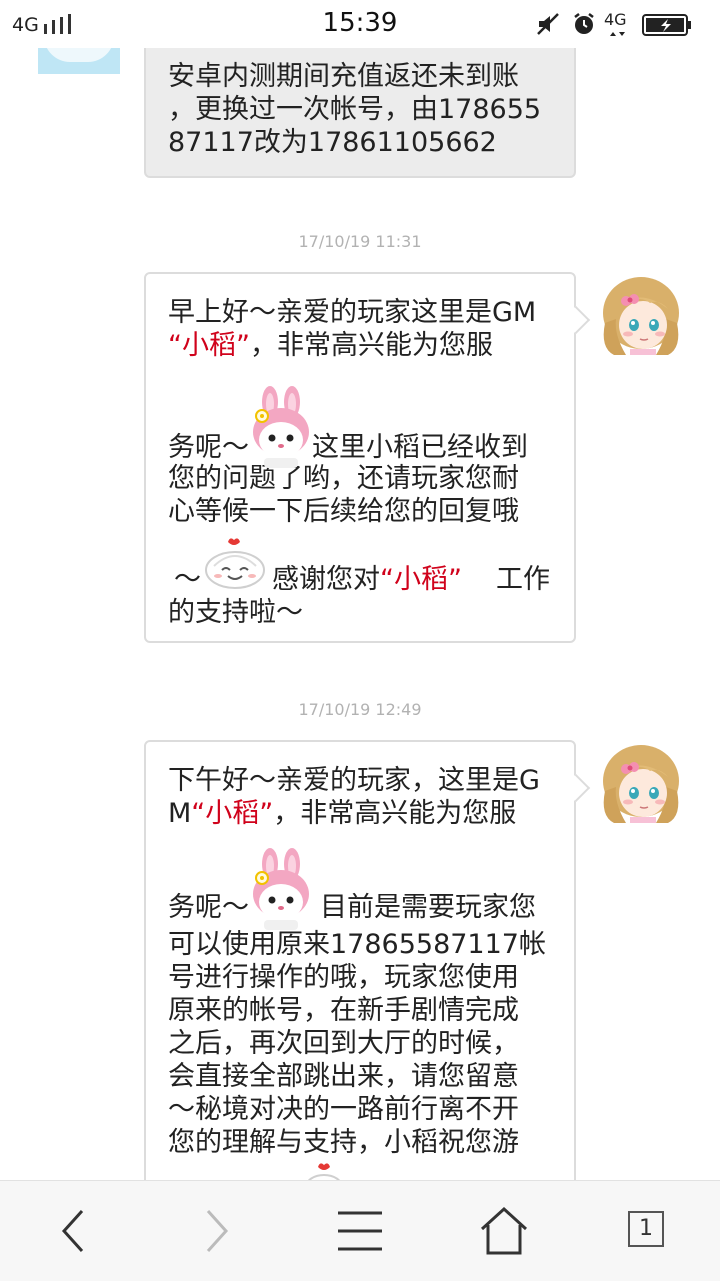  Describe the element at coordinates (360, 709) in the screenshot. I see `message-timestamp: 17/10/19 12:49` at that location.